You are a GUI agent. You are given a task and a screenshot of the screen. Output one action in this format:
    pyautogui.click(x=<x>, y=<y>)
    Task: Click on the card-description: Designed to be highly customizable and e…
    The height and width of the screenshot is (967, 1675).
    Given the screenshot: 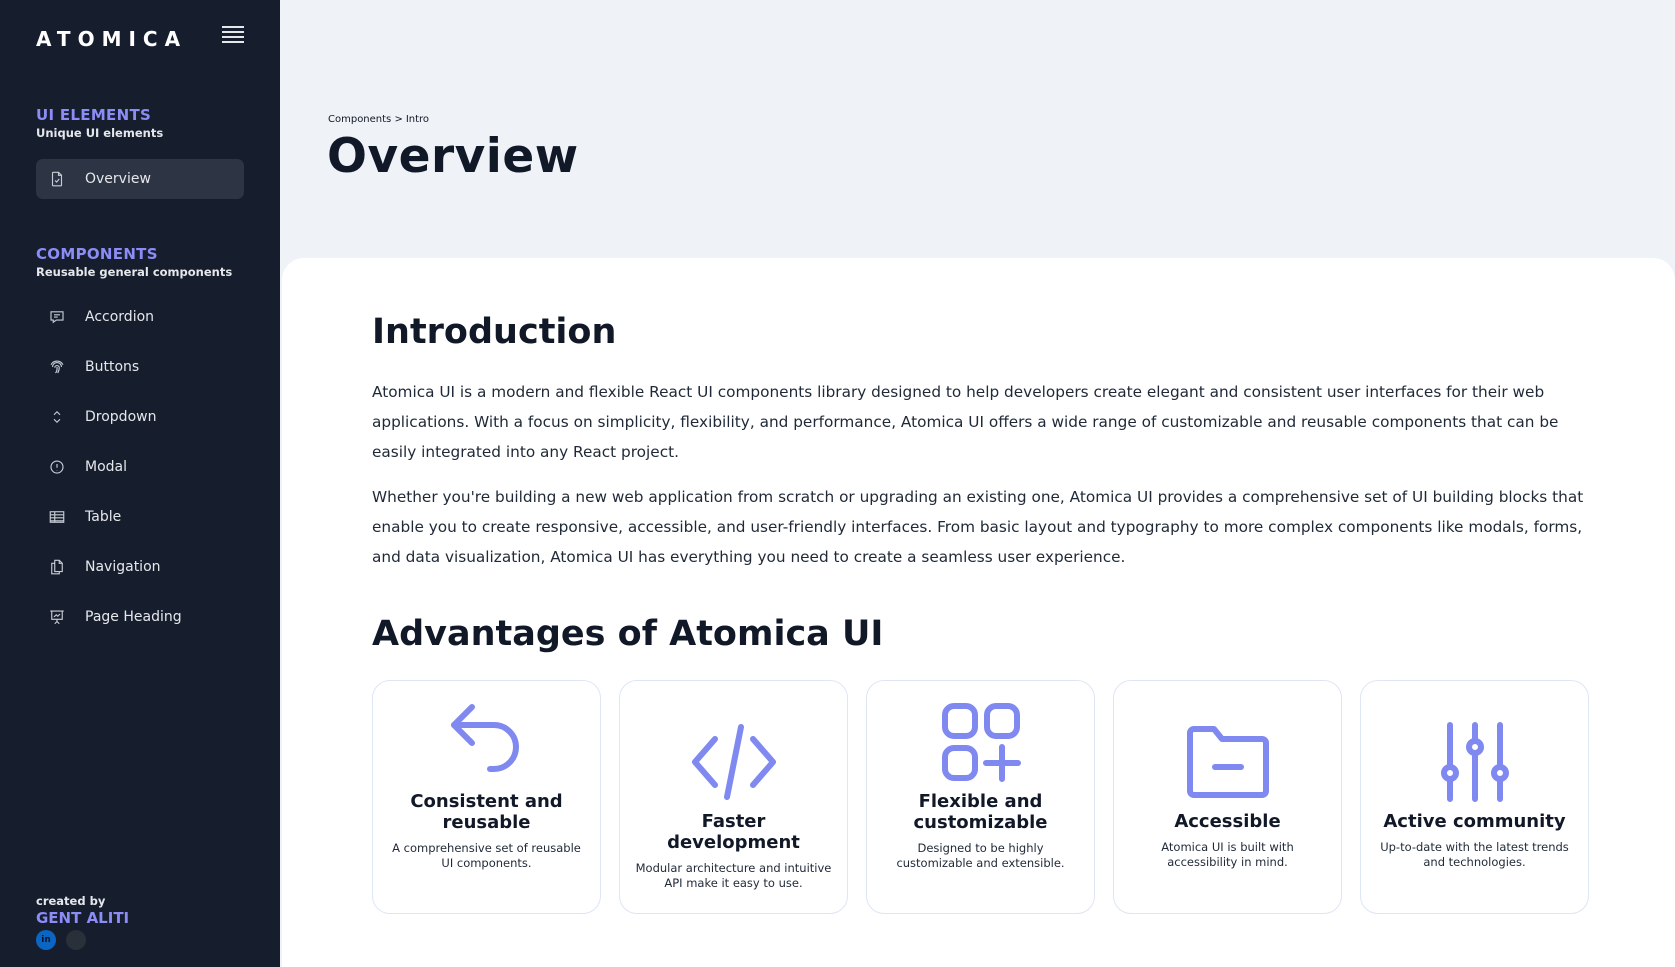 What is the action you would take?
    pyautogui.click(x=980, y=855)
    